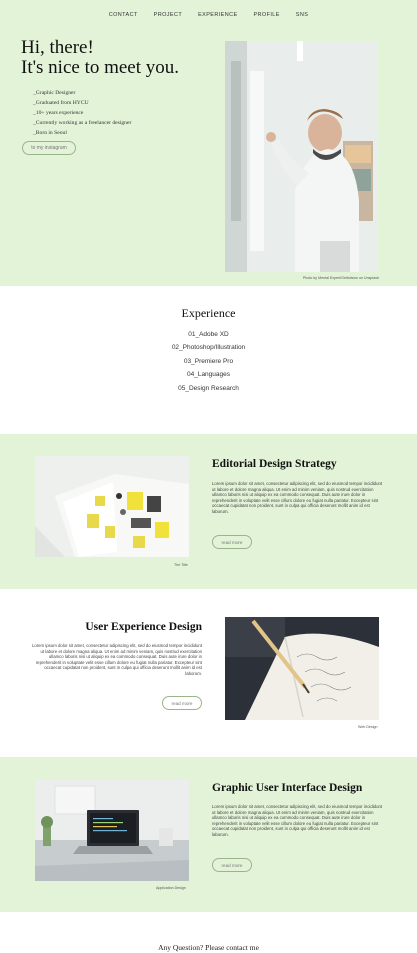  I want to click on gui-caption: Application Design, so click(171, 888).